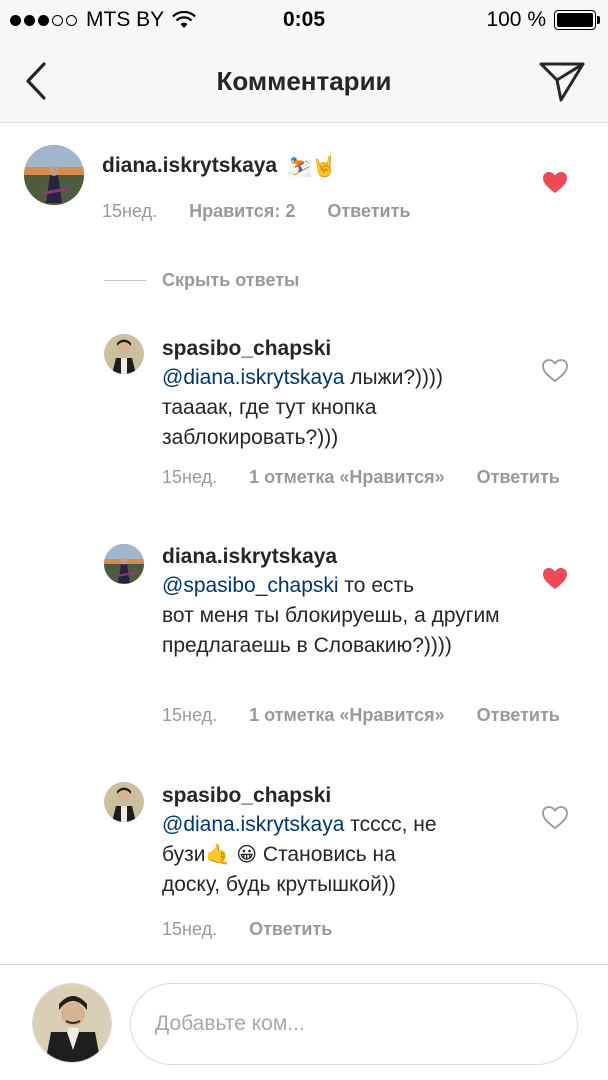 The image size is (608, 1080). I want to click on page-title: Комментарии, so click(304, 81).